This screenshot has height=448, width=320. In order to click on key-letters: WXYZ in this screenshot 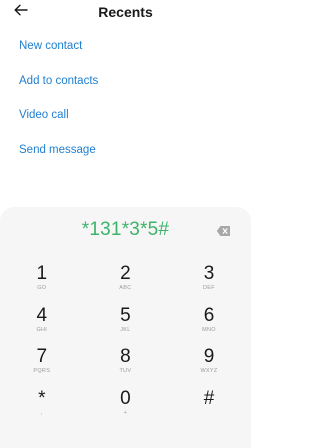, I will do `click(209, 371)`.